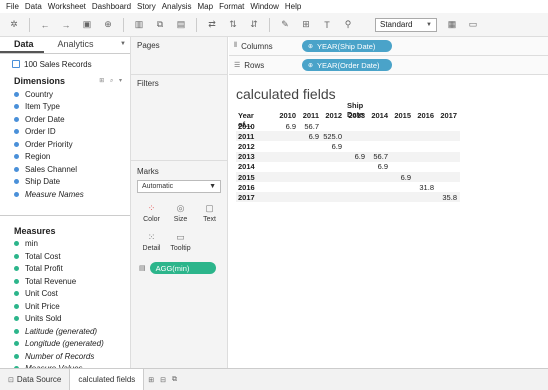 The image size is (548, 390). What do you see at coordinates (180, 241) in the screenshot?
I see `tooltip-button: ▭ Tooltip` at bounding box center [180, 241].